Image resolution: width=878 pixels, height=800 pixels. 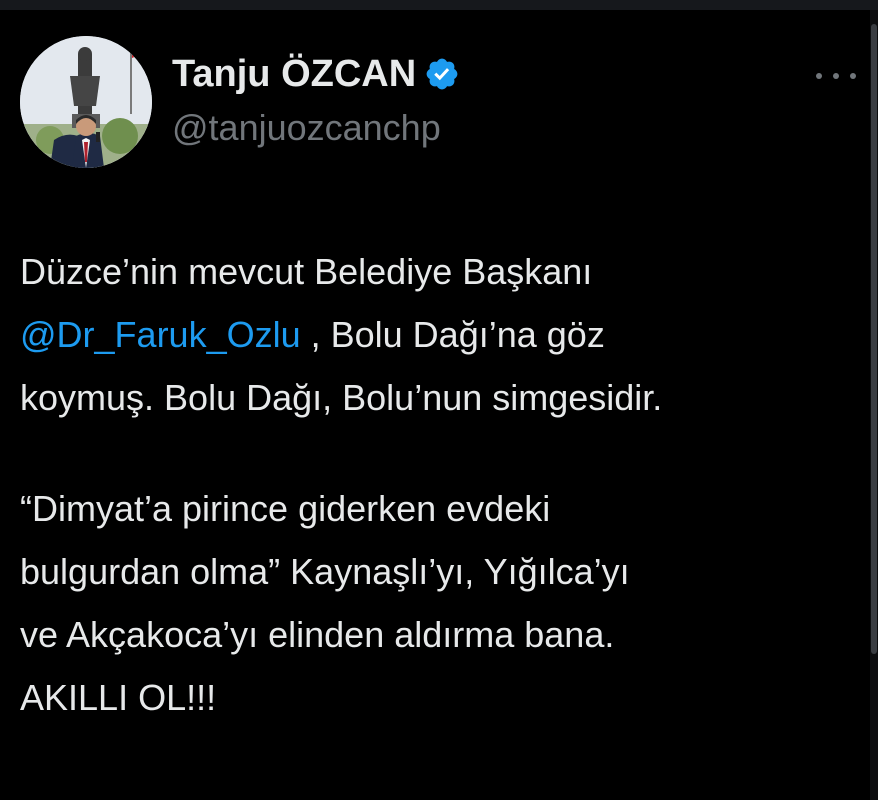 What do you see at coordinates (439, 5) in the screenshot?
I see `top-bar` at bounding box center [439, 5].